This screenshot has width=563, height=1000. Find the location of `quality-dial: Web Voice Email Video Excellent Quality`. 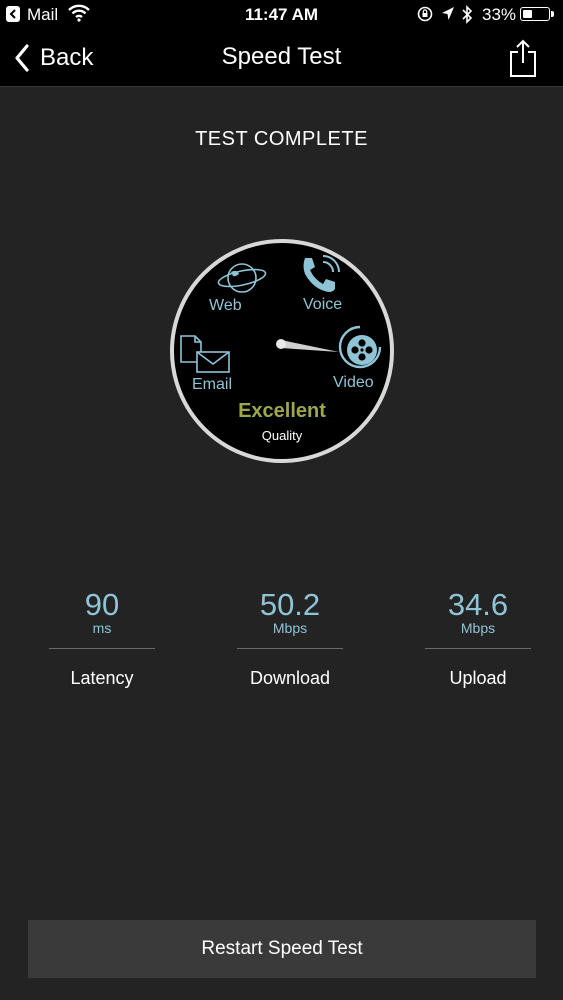

quality-dial: Web Voice Email Video Excellent Quality is located at coordinates (282, 351).